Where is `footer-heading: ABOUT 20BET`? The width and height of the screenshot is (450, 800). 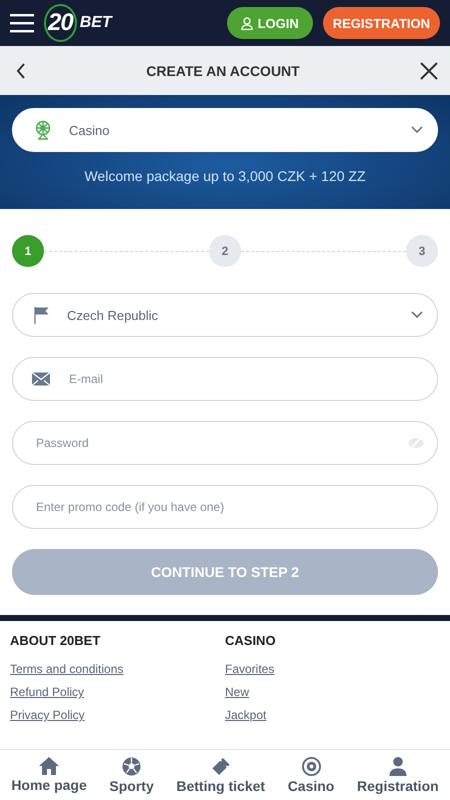
footer-heading: ABOUT 20BET is located at coordinates (55, 640).